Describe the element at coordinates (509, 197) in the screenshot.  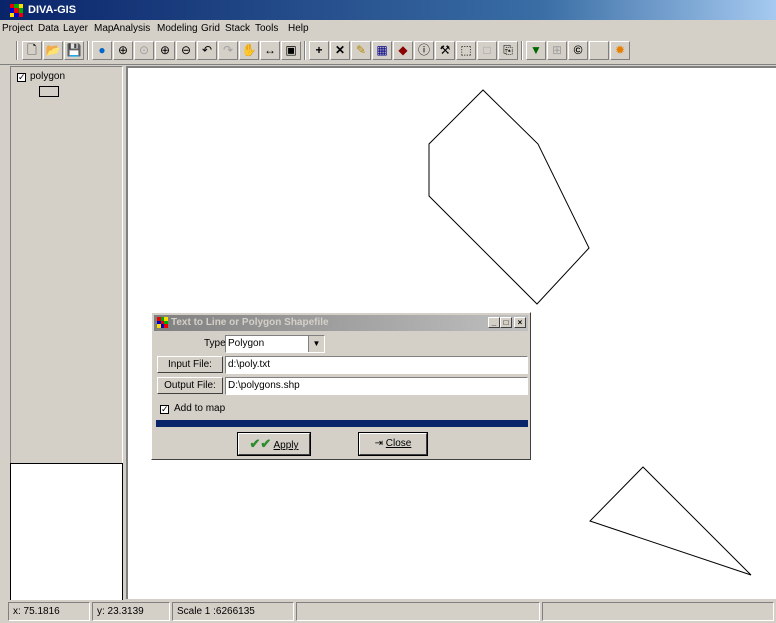
I see `polygon-feature` at that location.